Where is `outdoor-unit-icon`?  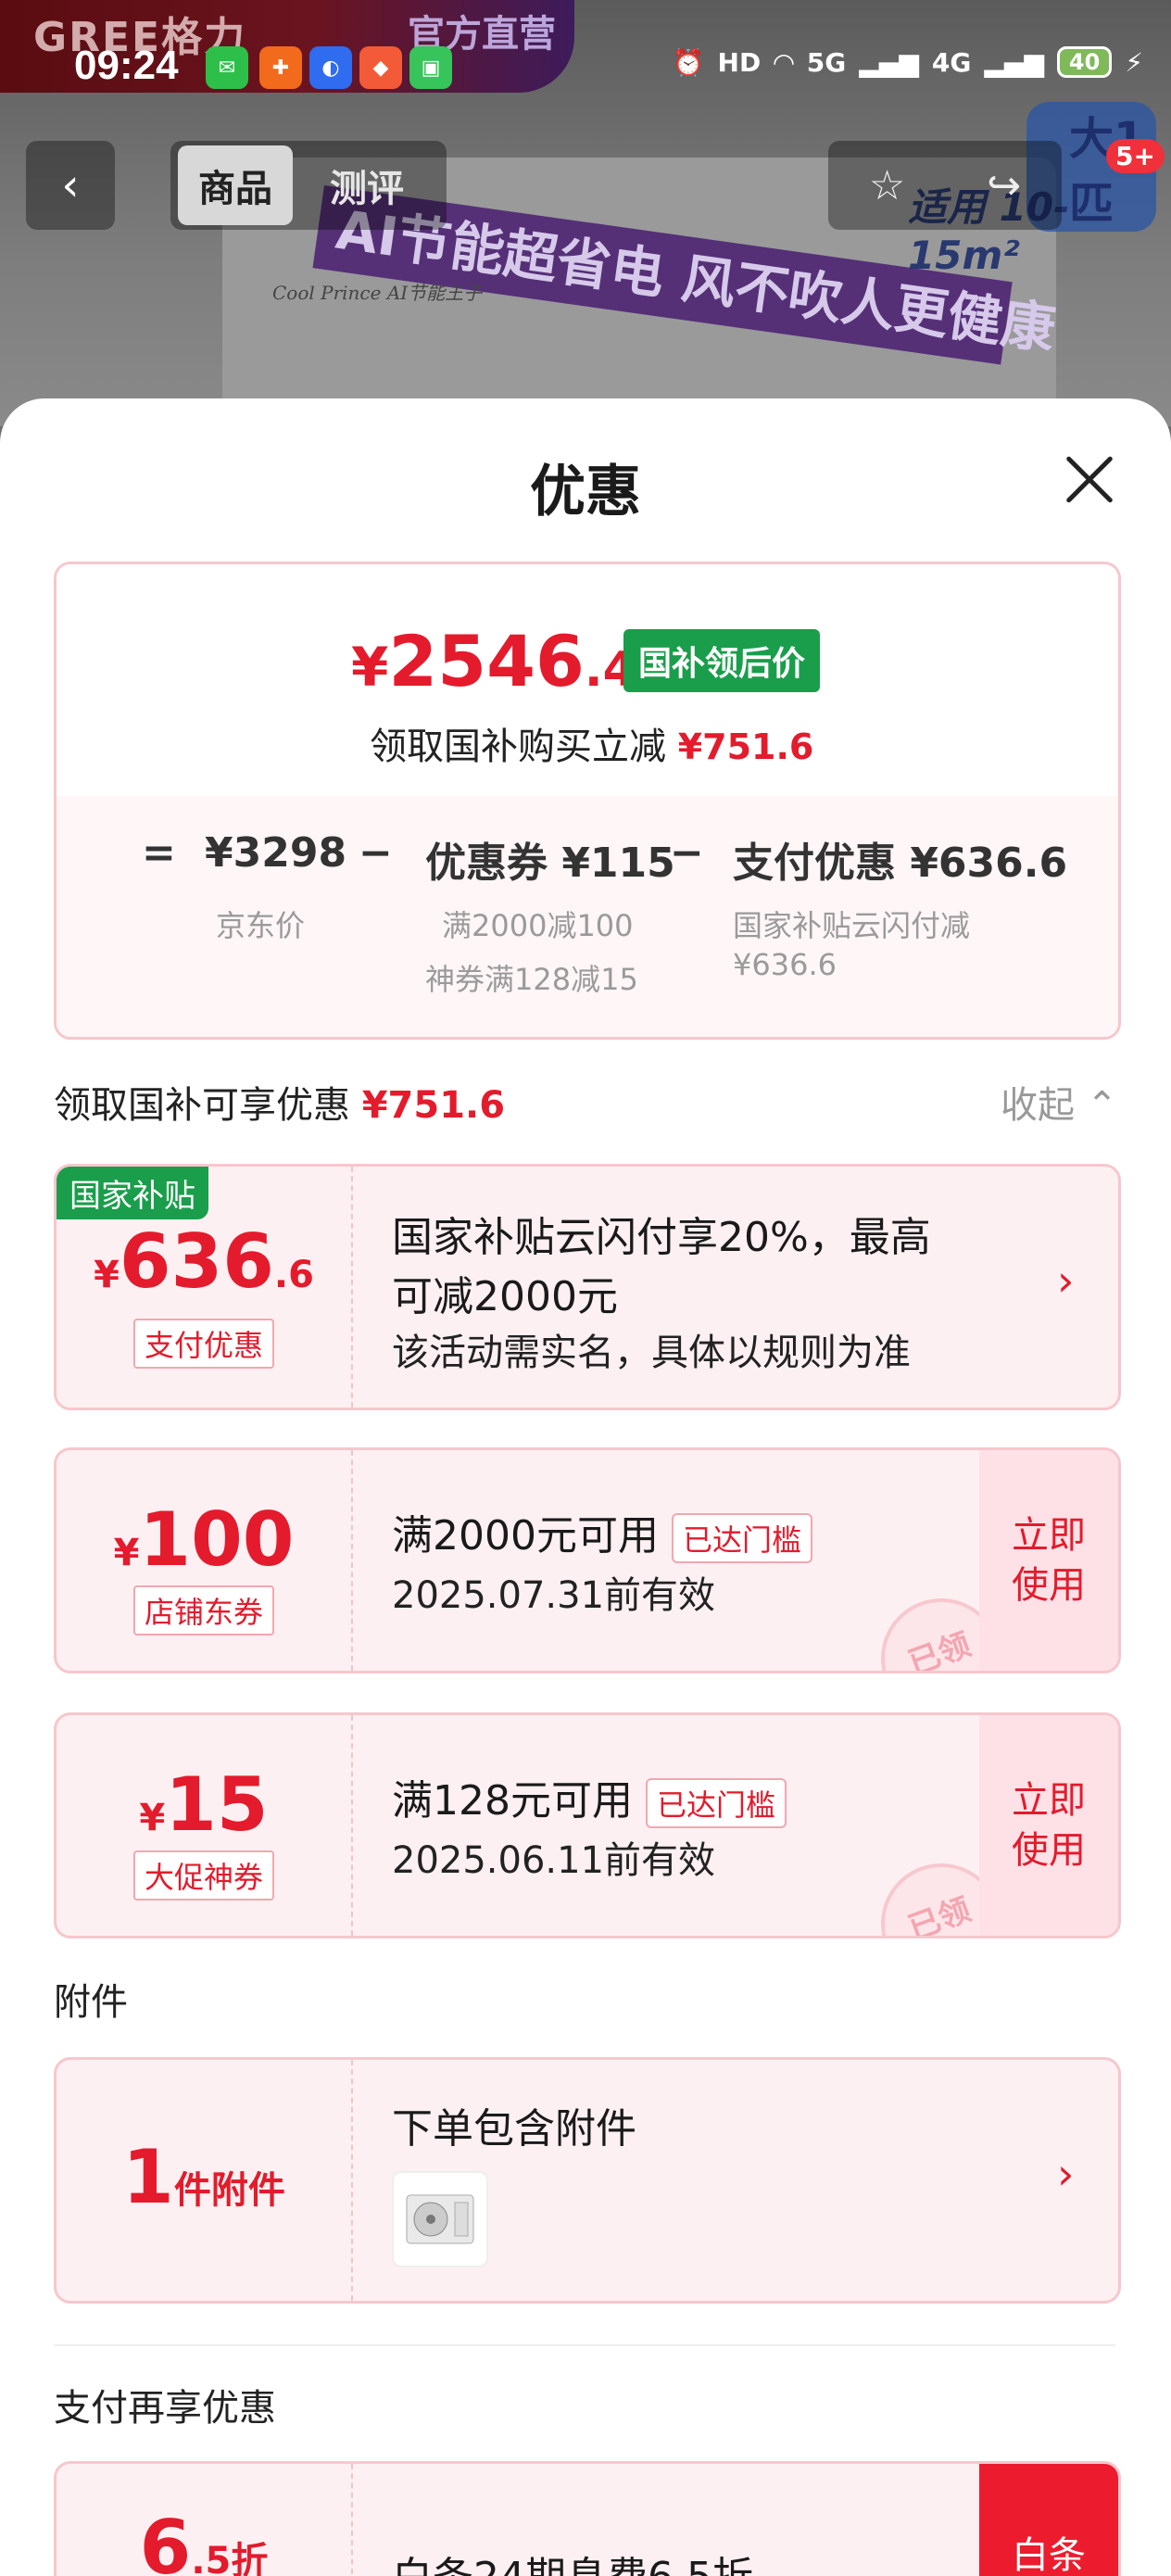
outdoor-unit-icon is located at coordinates (440, 2219).